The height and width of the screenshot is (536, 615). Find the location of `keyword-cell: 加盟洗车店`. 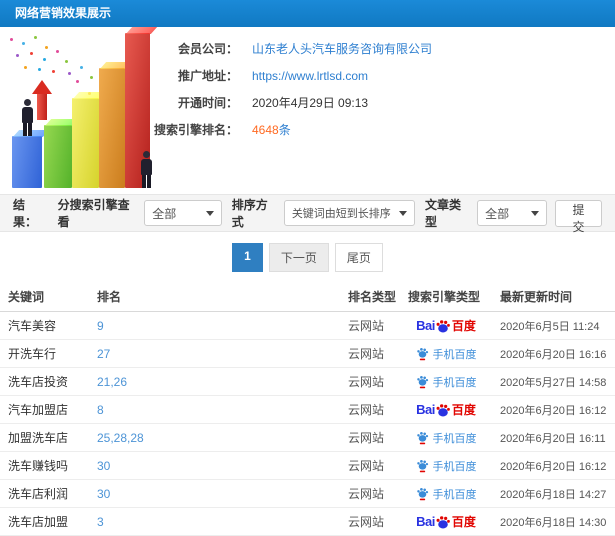

keyword-cell: 加盟洗车店 is located at coordinates (38, 438).